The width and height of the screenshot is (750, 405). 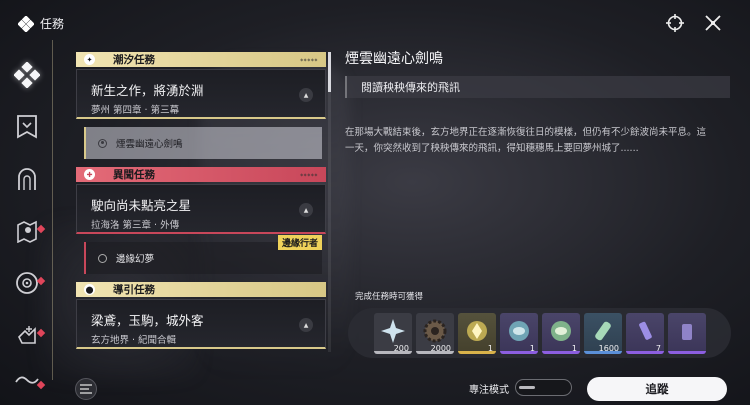 What do you see at coordinates (389, 297) in the screenshot?
I see `rewards-label: 完成任務時可獲得` at bounding box center [389, 297].